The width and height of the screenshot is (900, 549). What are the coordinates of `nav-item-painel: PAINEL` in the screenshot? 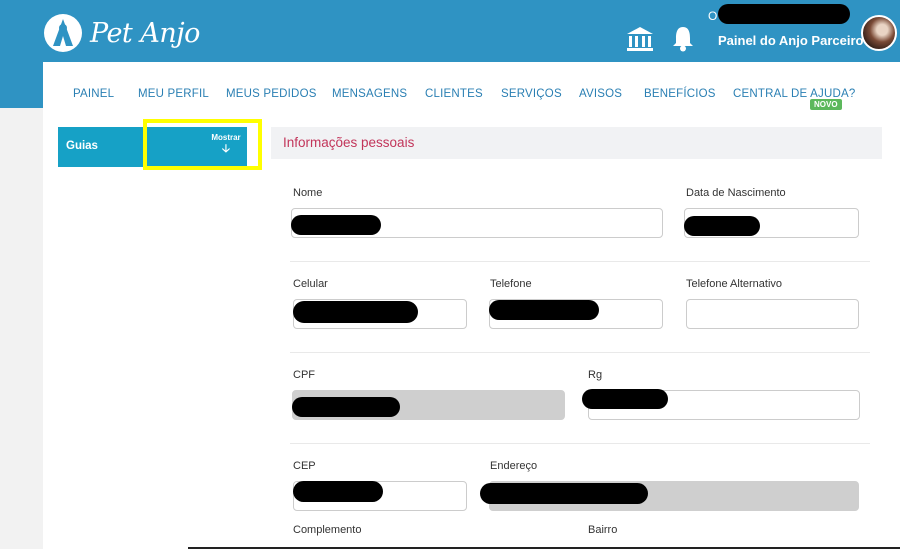 It's located at (93, 94).